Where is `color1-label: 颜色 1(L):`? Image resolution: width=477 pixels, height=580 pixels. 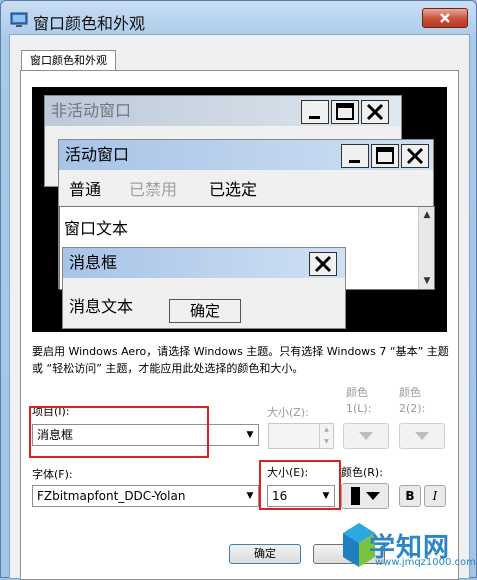
color1-label: 颜色 1(L): is located at coordinates (358, 401).